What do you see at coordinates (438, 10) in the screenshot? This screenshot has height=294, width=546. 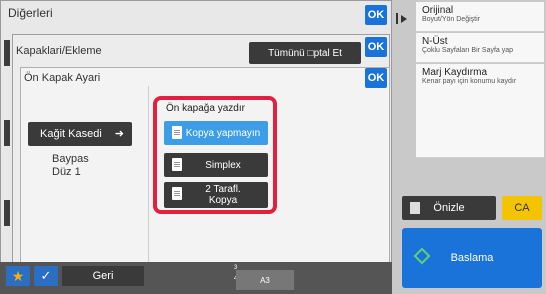 I see `right-item-title: Orijinal` at bounding box center [438, 10].